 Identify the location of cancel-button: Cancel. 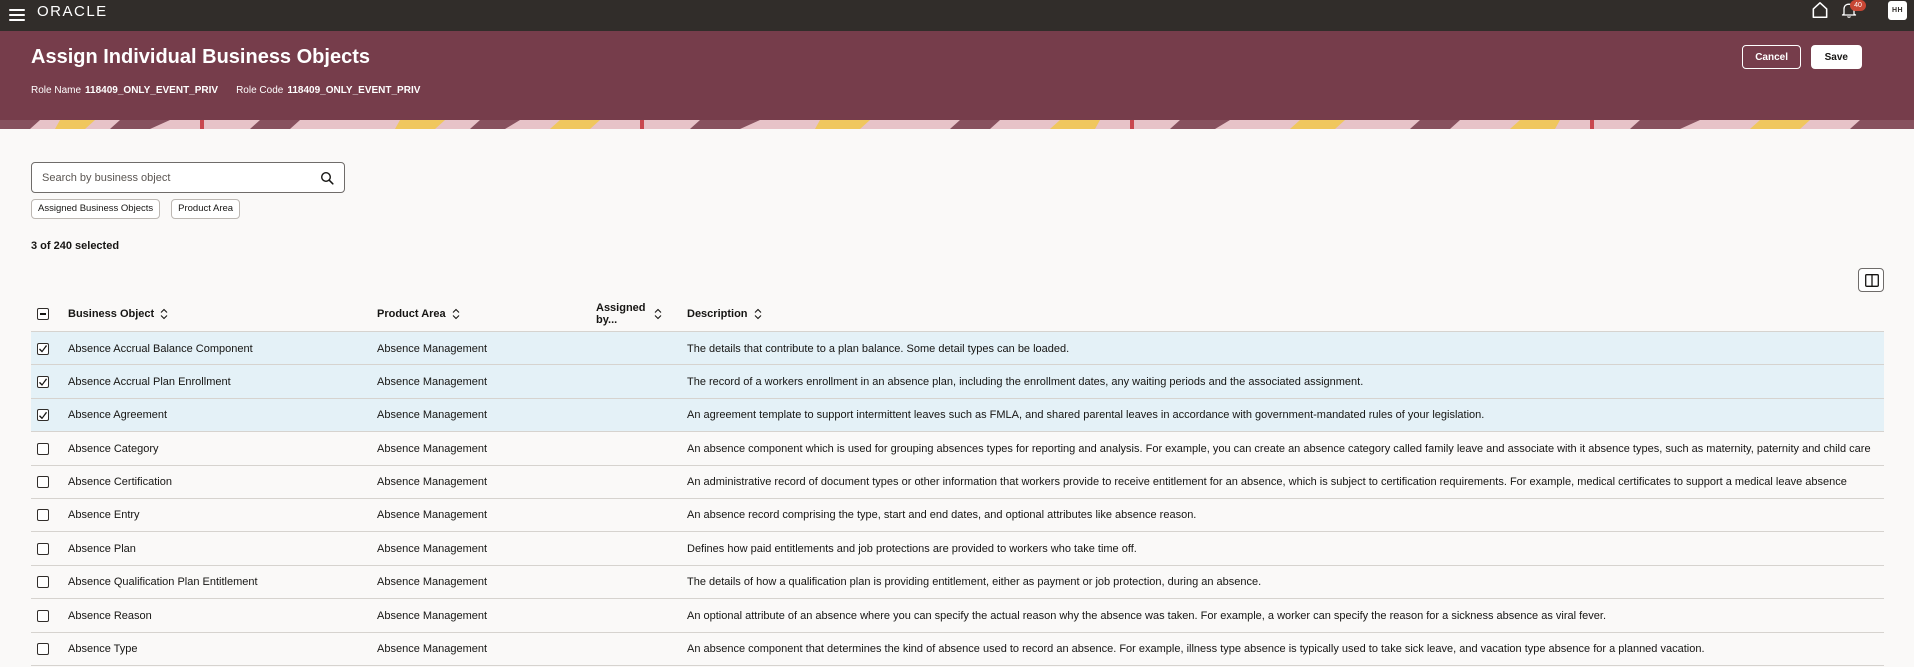
(1771, 57).